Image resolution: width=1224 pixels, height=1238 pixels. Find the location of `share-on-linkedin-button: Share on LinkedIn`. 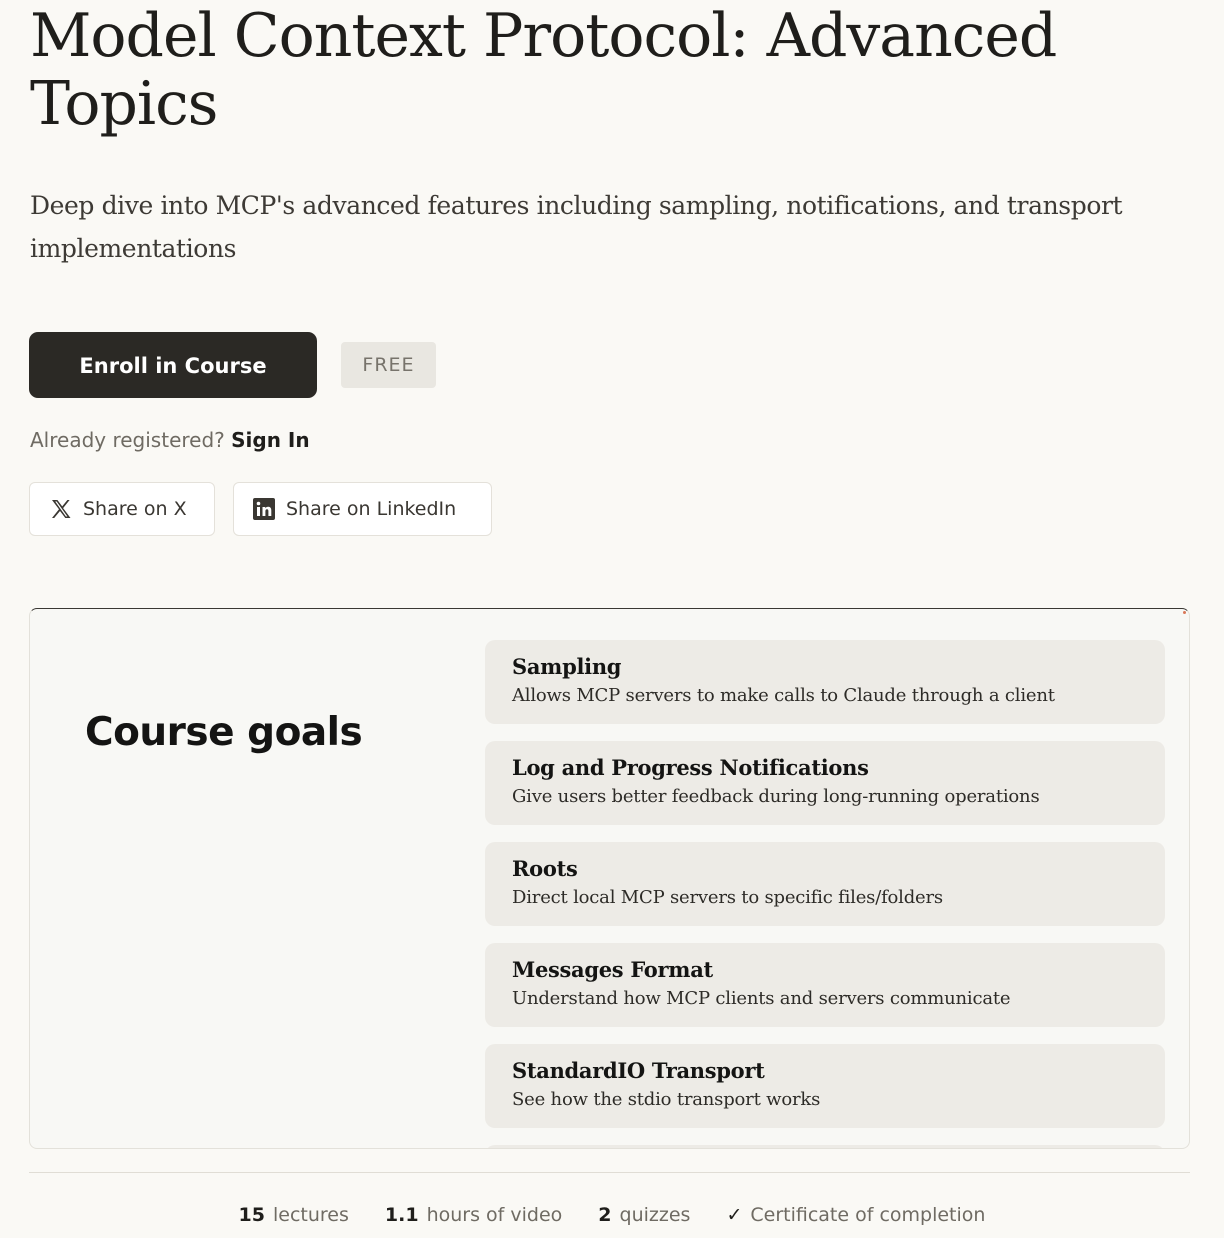

share-on-linkedin-button: Share on LinkedIn is located at coordinates (362, 509).